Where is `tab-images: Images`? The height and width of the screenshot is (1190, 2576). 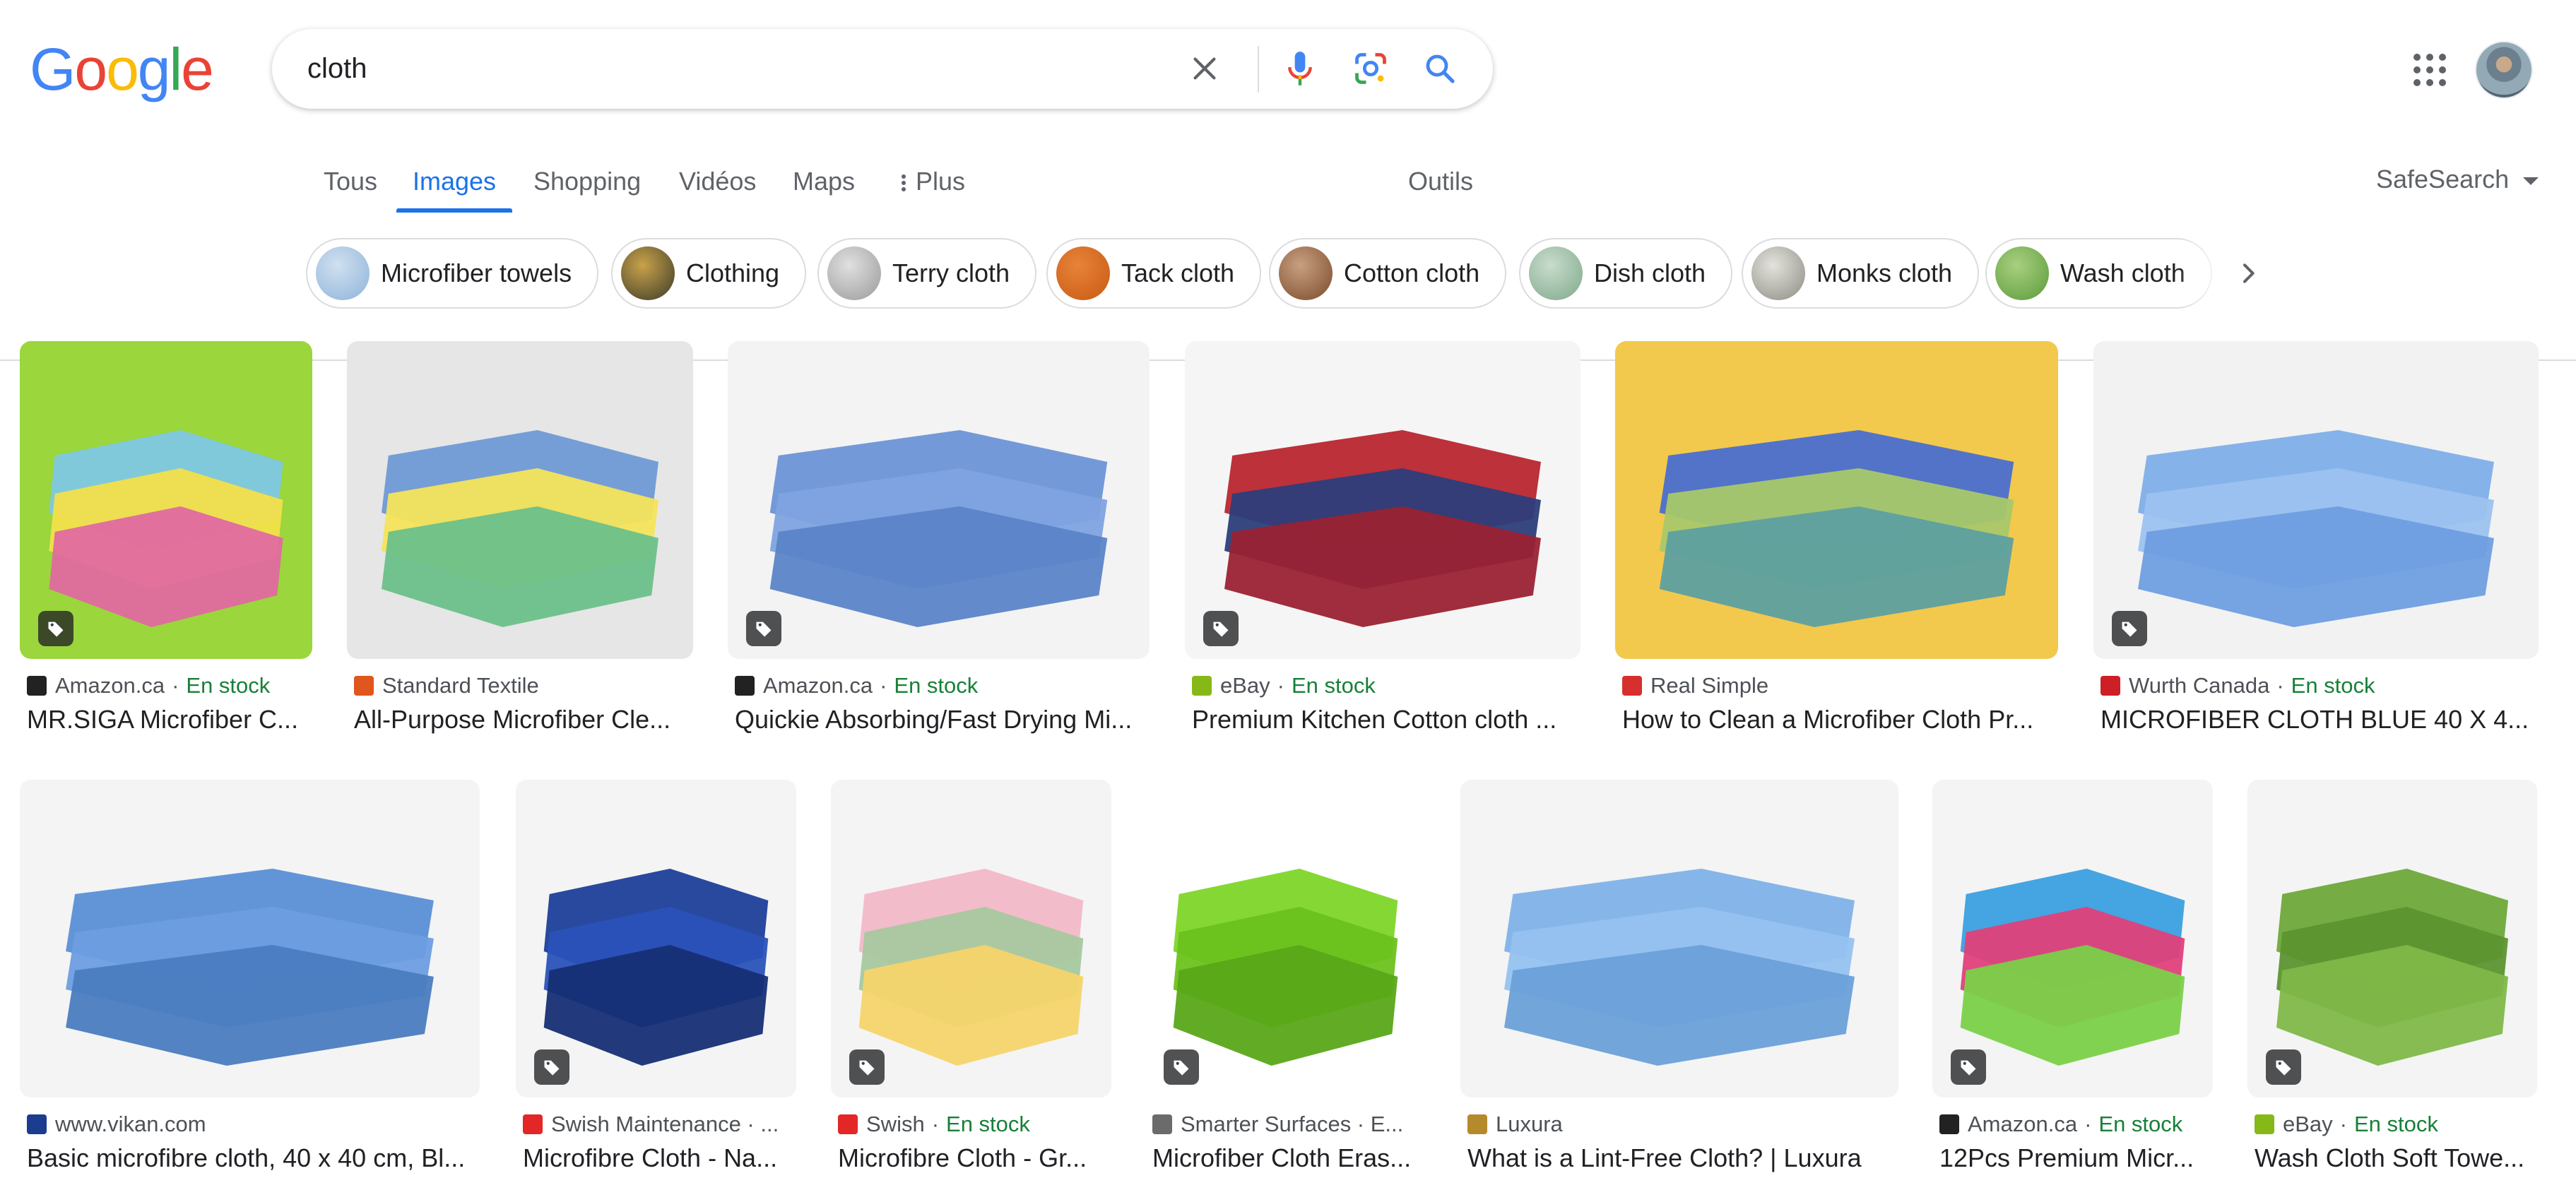
tab-images: Images is located at coordinates (454, 181).